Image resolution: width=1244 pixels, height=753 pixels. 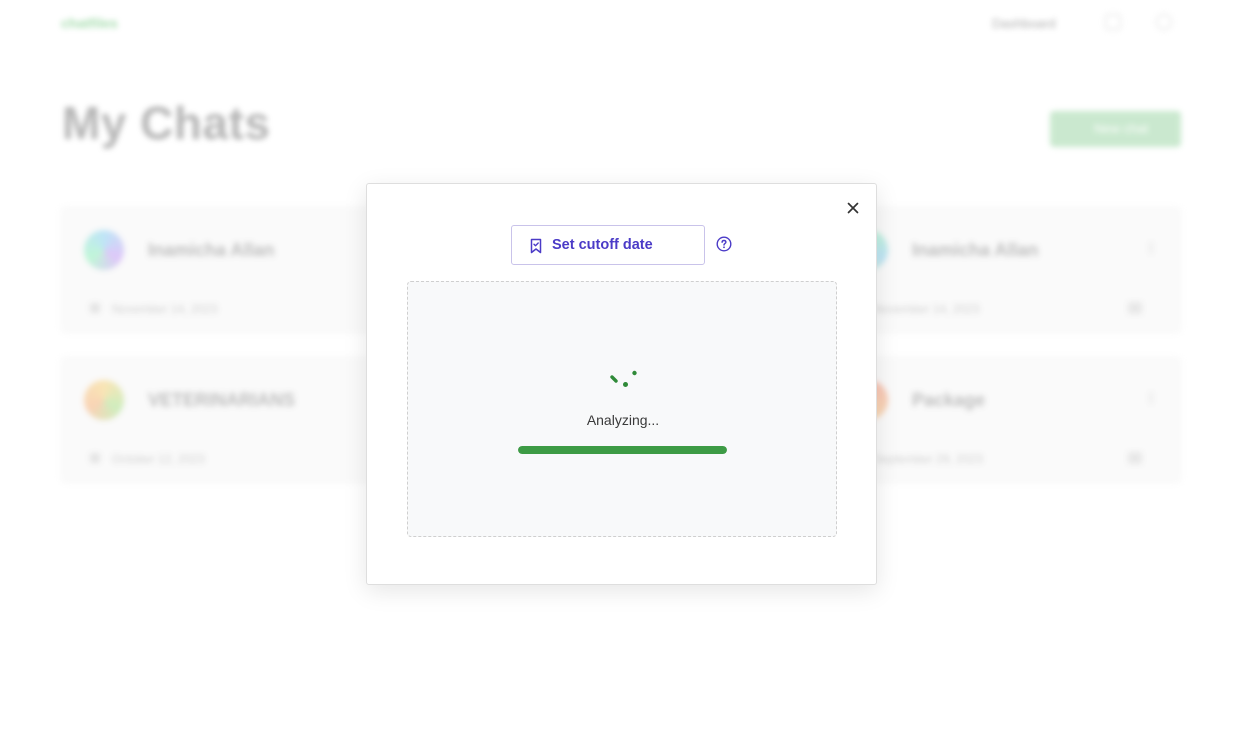 I want to click on chat-name: VETERINARIANS, so click(x=222, y=400).